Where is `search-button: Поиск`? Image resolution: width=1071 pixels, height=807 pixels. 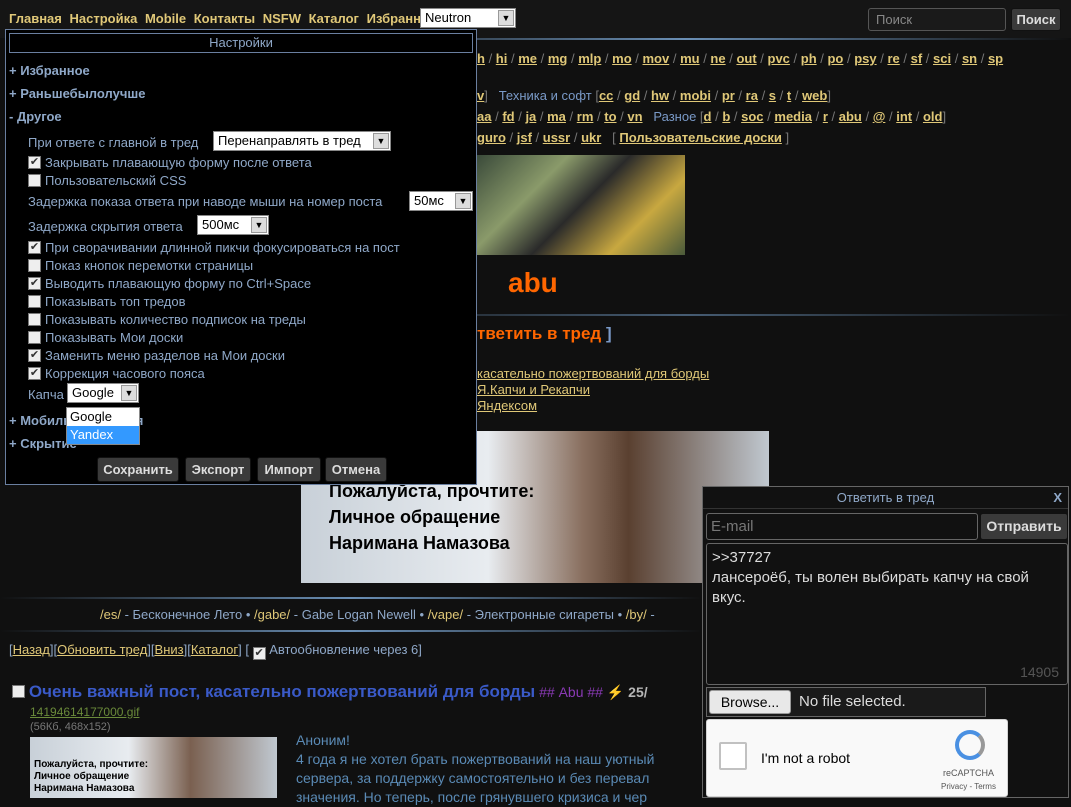
search-button: Поиск is located at coordinates (1036, 19).